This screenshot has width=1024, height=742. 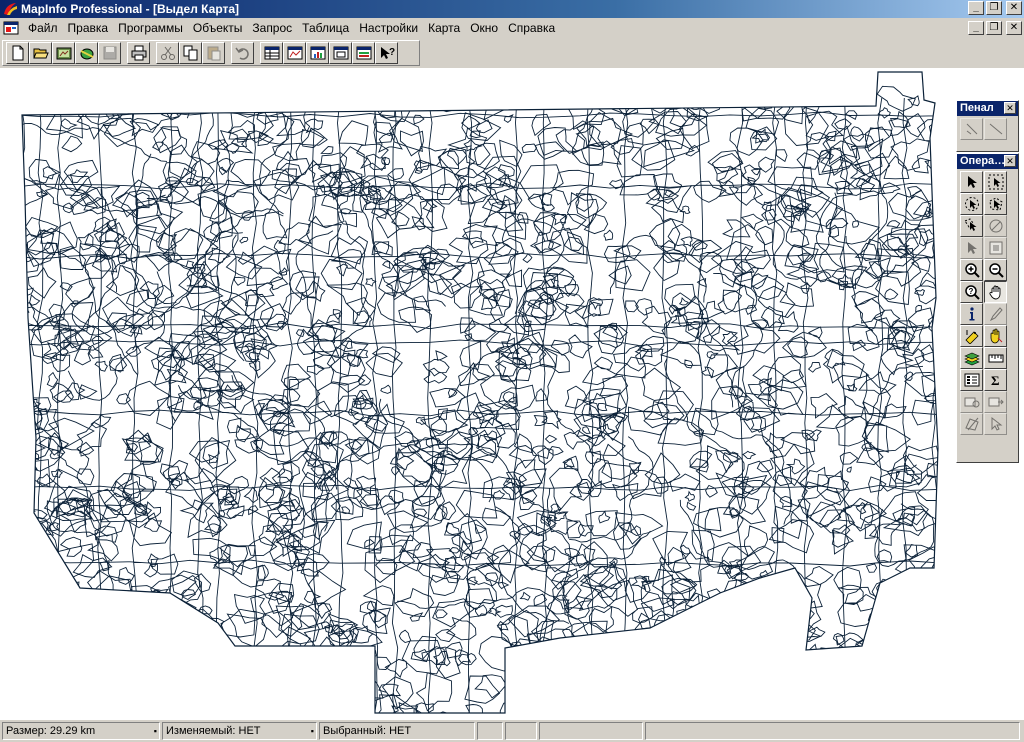 I want to click on hotlink-button, so click(x=995, y=314).